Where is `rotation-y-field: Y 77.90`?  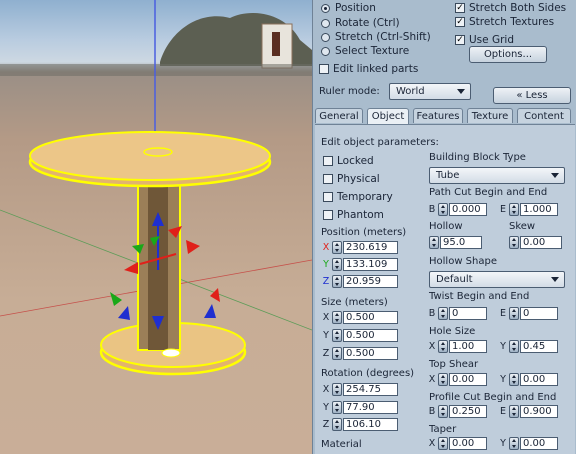
rotation-y-field: Y 77.90 is located at coordinates (359, 407).